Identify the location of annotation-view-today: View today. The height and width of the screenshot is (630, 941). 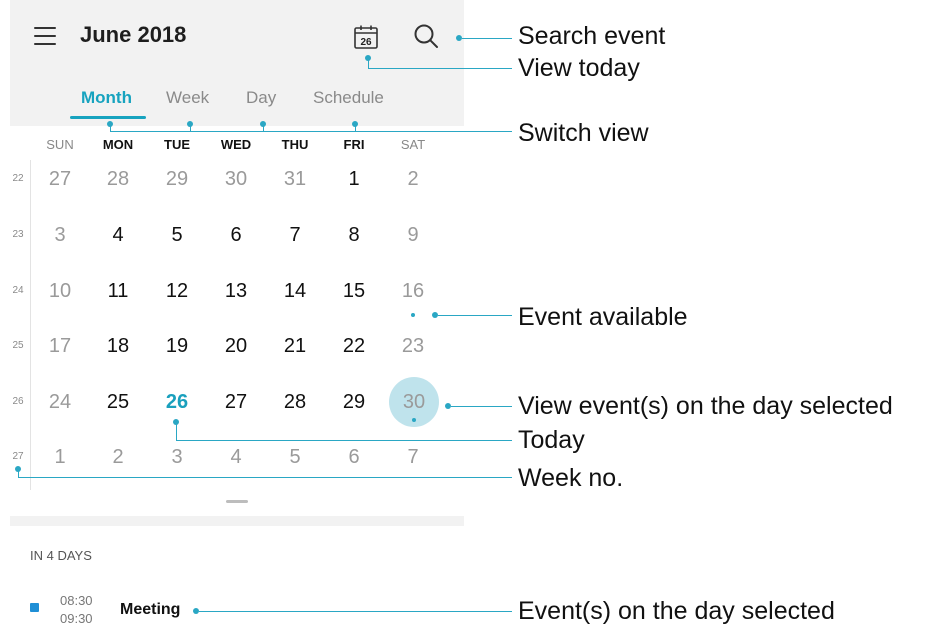
(579, 68).